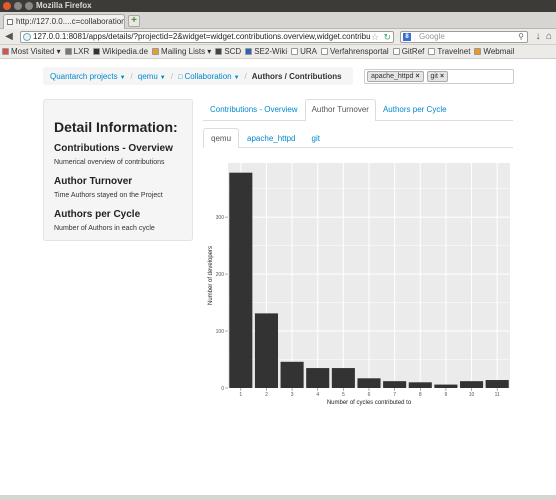  I want to click on bookmark-item: SCD, so click(228, 51).